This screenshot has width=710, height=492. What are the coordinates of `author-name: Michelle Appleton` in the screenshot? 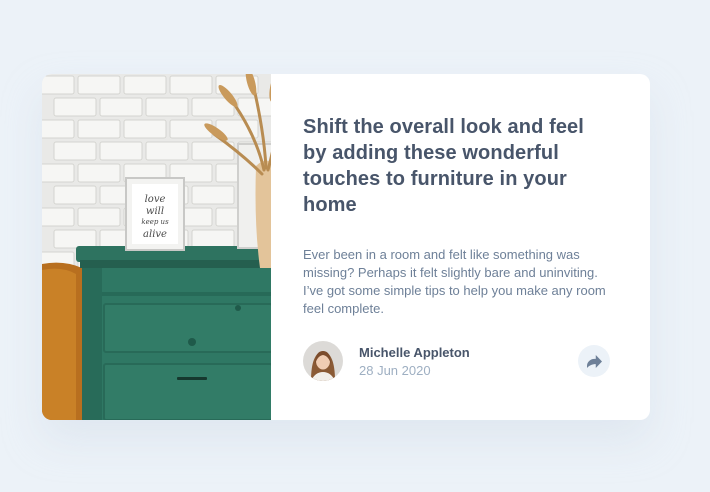 It's located at (414, 352).